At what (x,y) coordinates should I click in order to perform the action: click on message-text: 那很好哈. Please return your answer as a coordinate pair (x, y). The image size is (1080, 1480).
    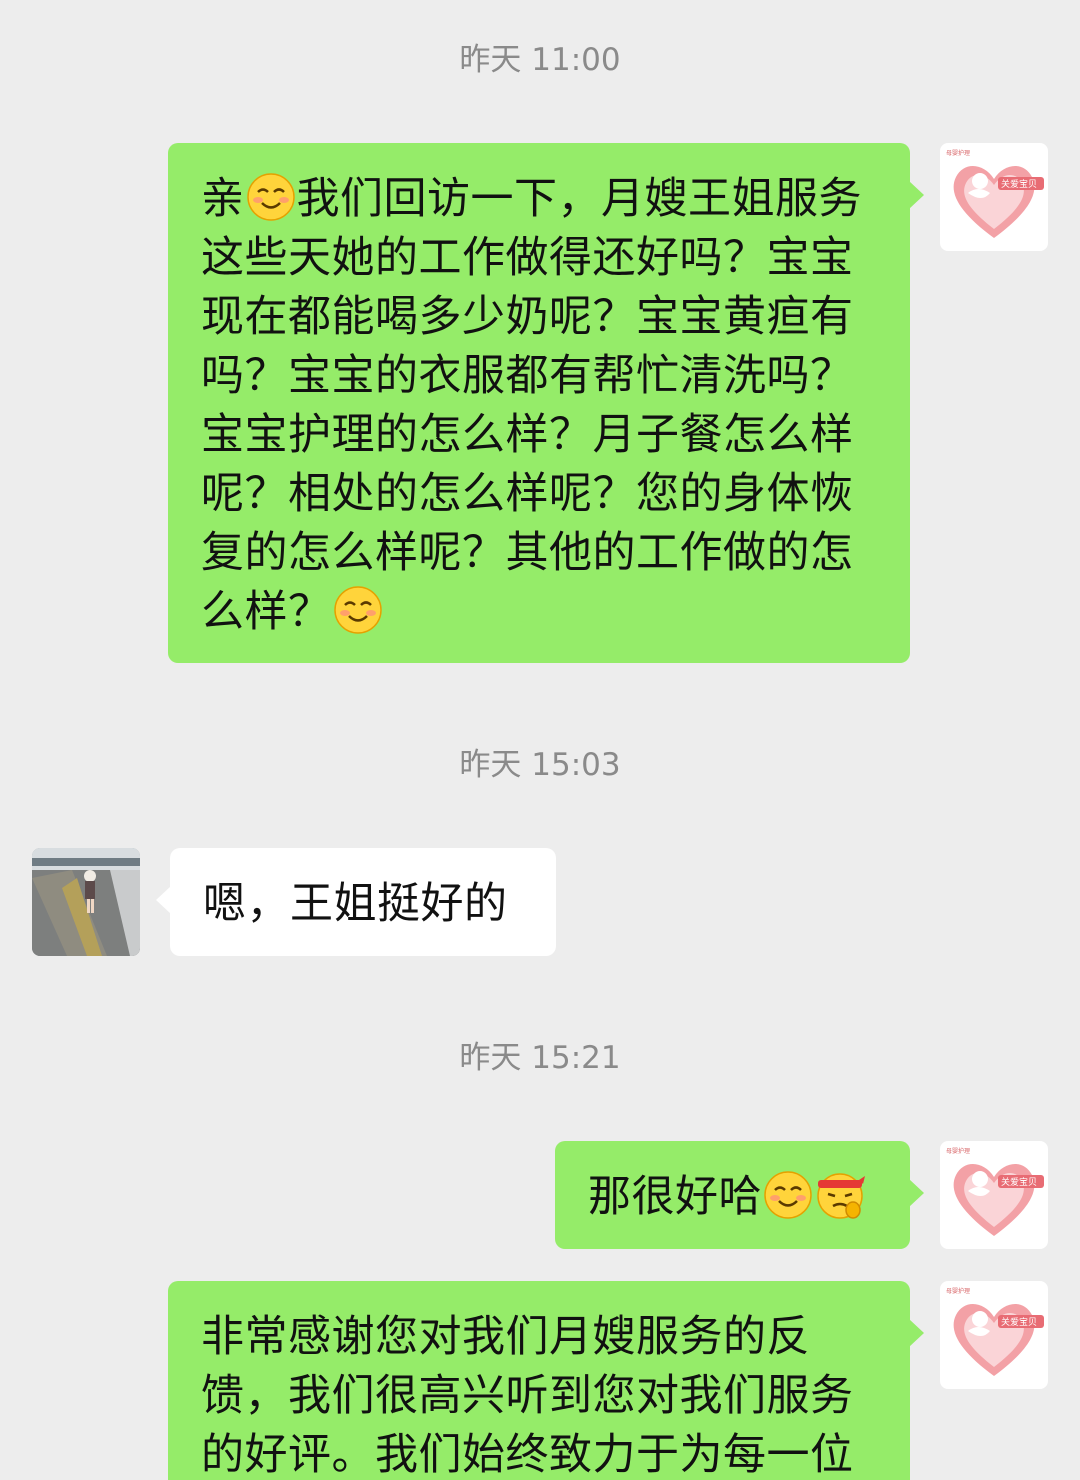
    Looking at the image, I should click on (675, 1197).